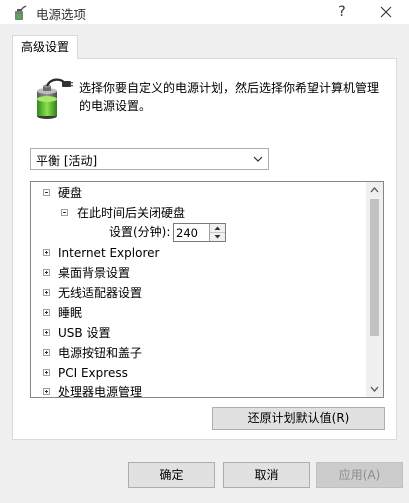  Describe the element at coordinates (298, 418) in the screenshot. I see `restore-defaults-button: 还原计划默认值(R)` at that location.